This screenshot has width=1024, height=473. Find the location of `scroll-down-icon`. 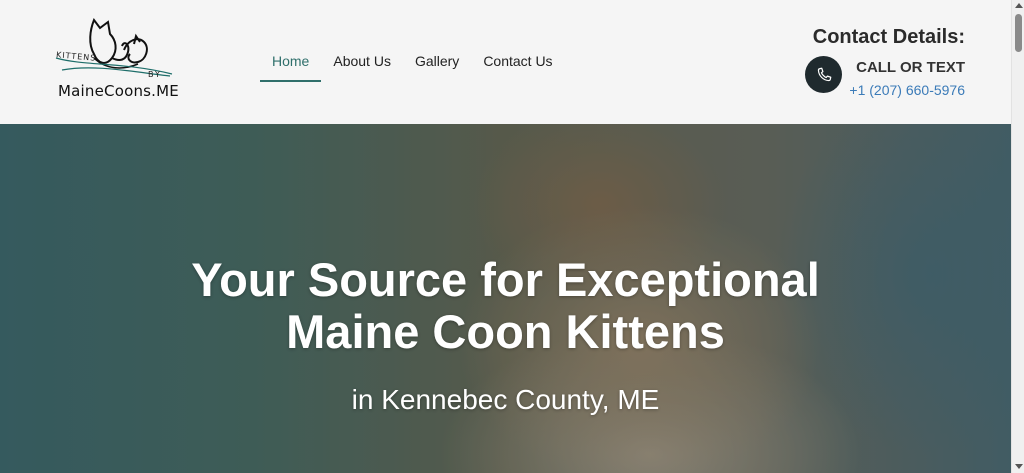

scroll-down-icon is located at coordinates (1019, 466).